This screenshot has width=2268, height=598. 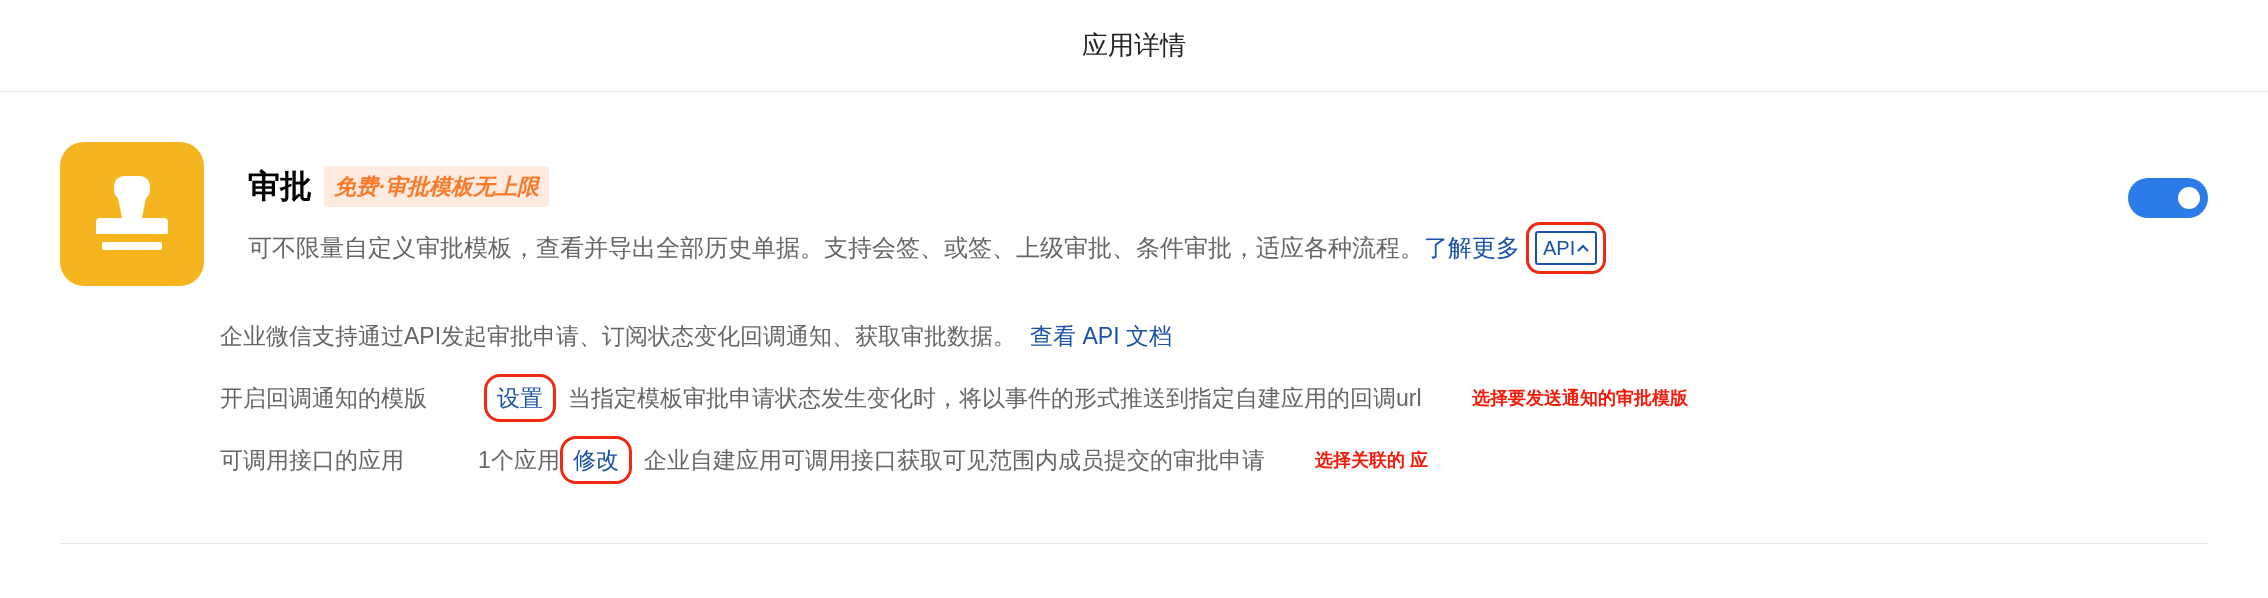 What do you see at coordinates (324, 398) in the screenshot?
I see `setting-label: 开启回调通知的模版` at bounding box center [324, 398].